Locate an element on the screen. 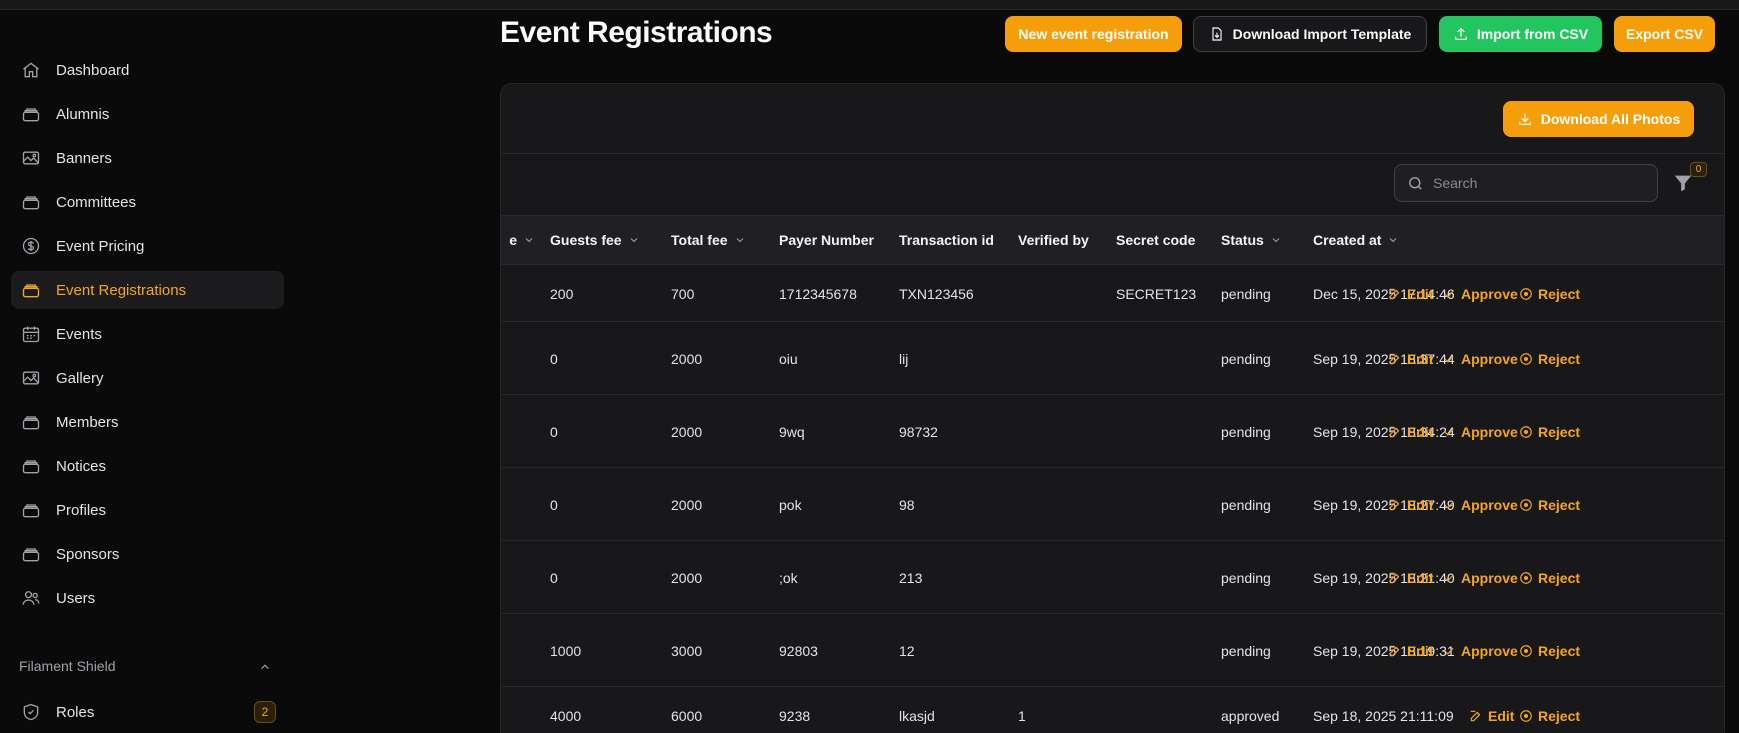 The height and width of the screenshot is (733, 1739). column-header-created-at: Created at is located at coordinates (1356, 240).